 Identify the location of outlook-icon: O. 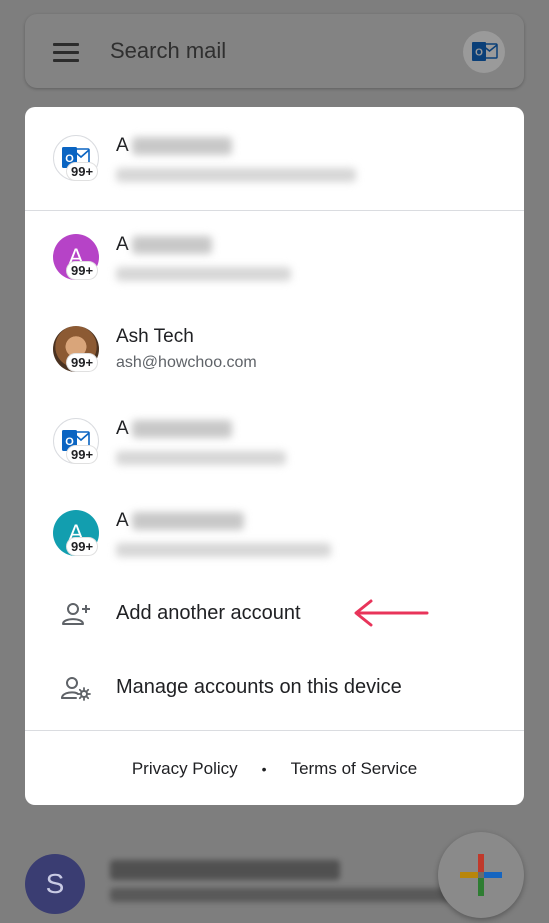
(485, 51).